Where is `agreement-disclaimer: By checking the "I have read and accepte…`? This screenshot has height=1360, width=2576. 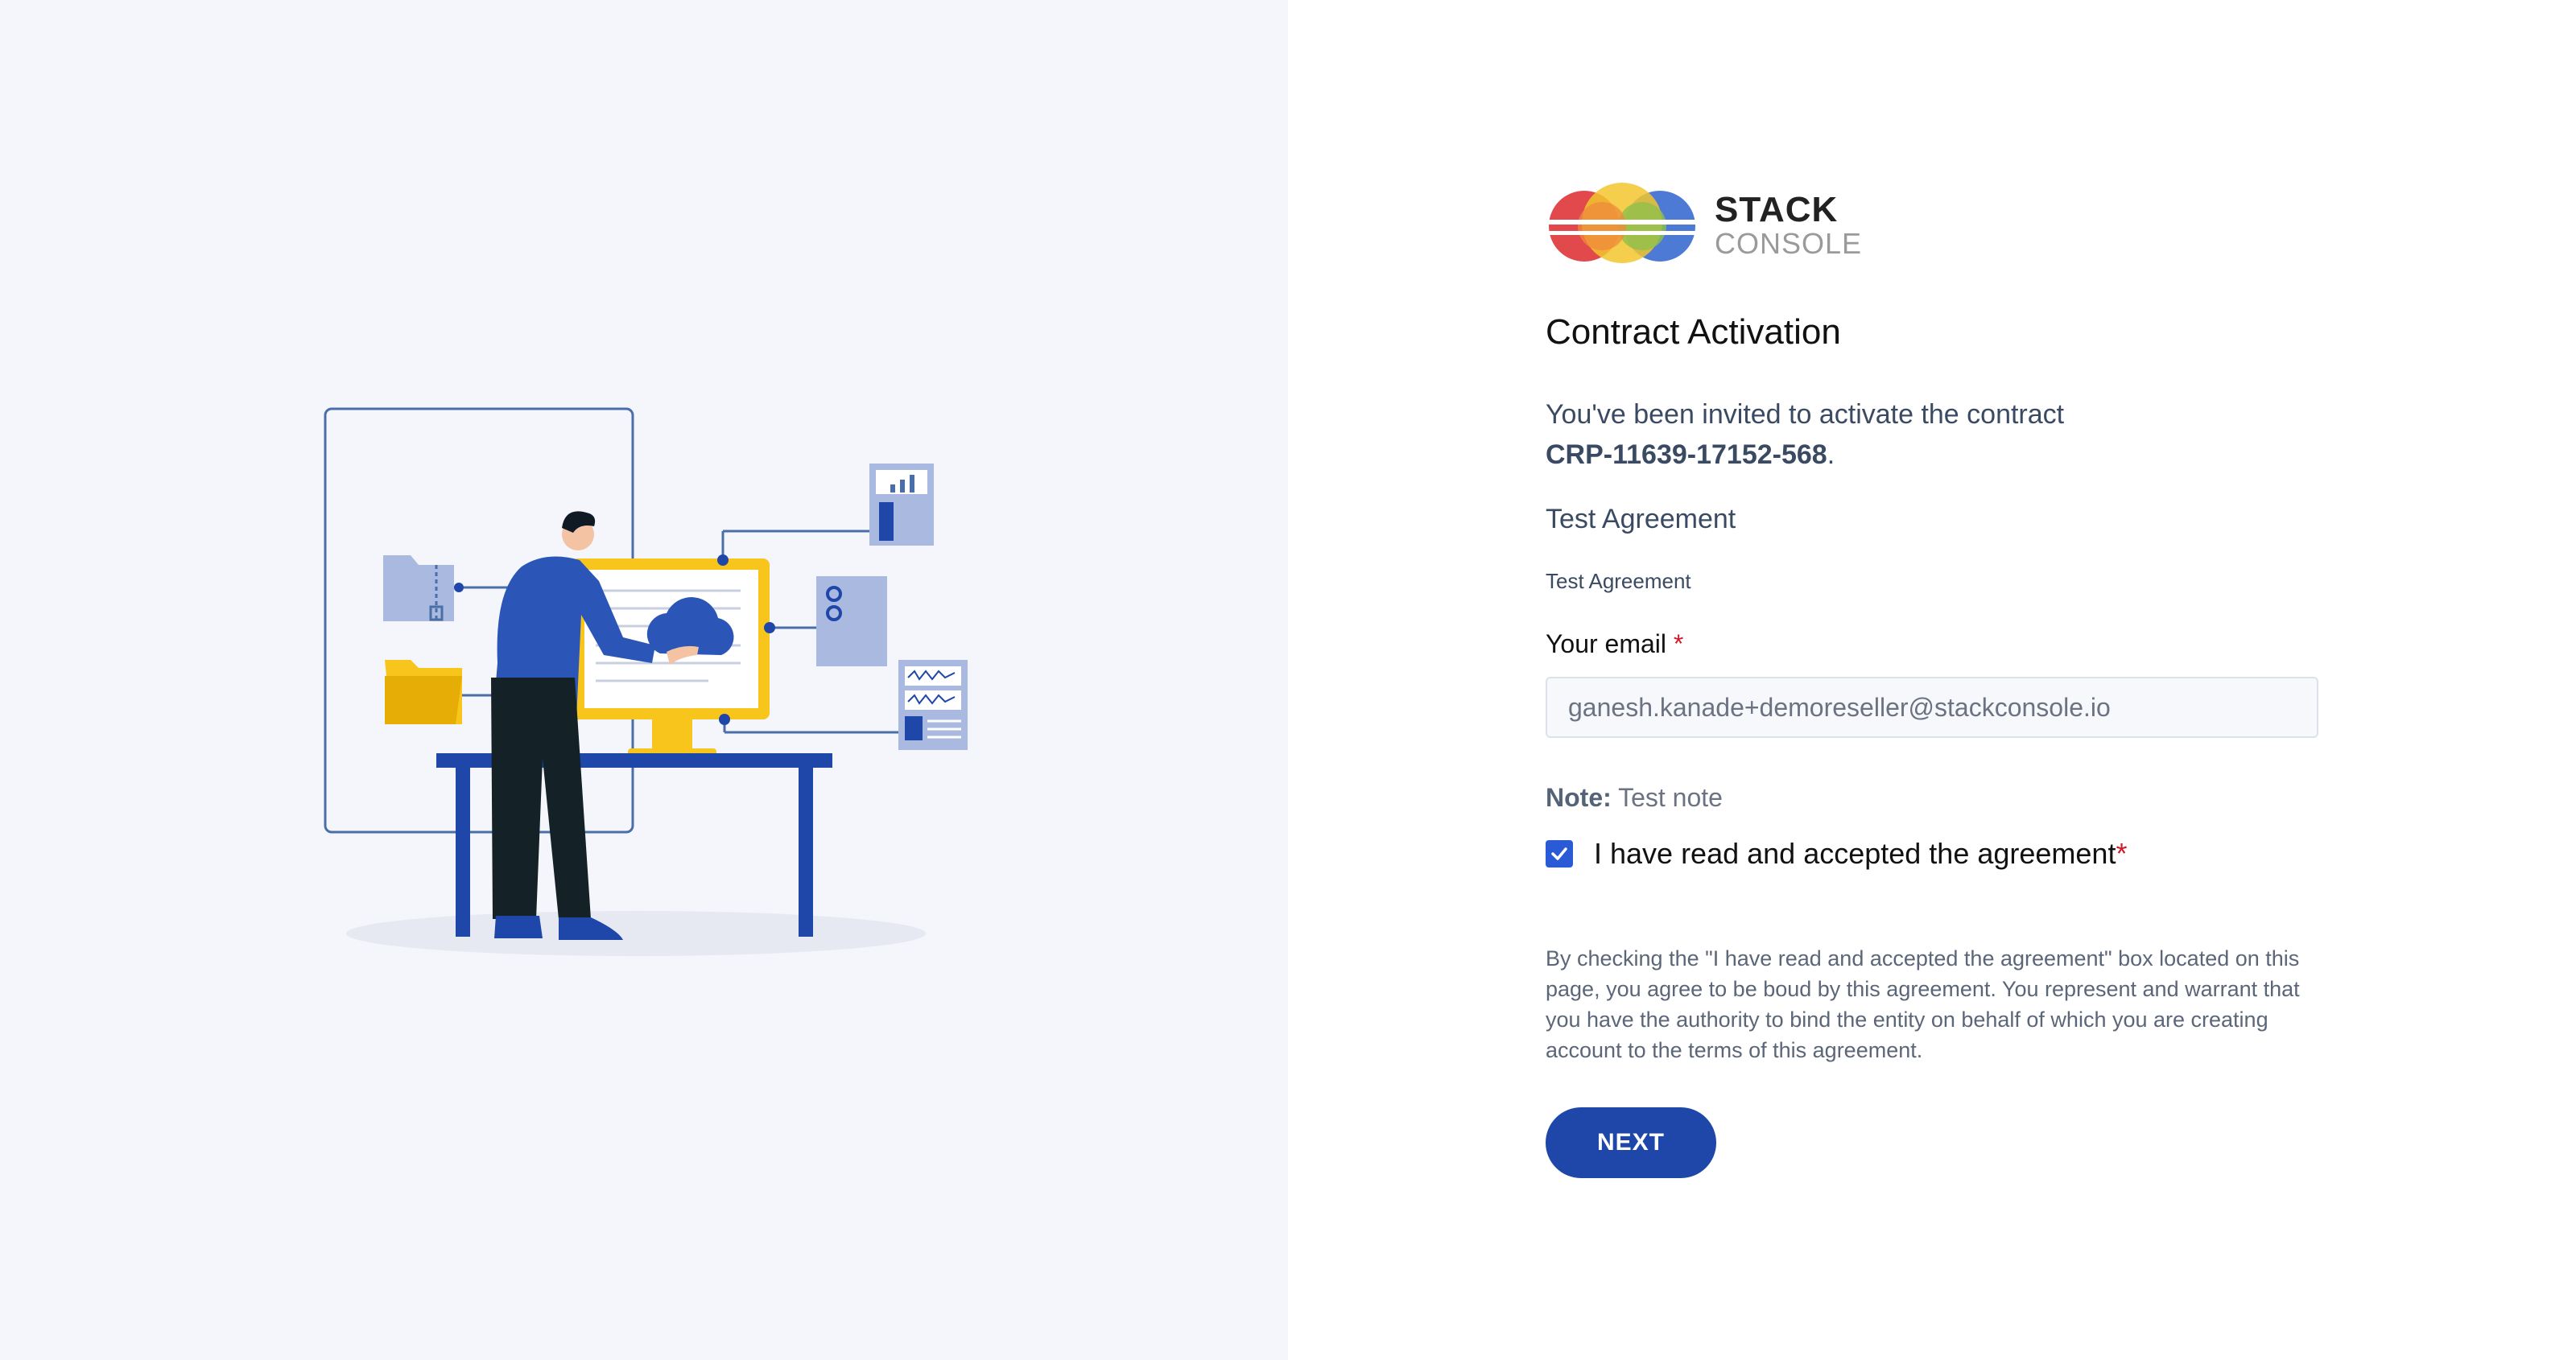
agreement-disclaimer: By checking the "I have read and accepte… is located at coordinates (1923, 1004).